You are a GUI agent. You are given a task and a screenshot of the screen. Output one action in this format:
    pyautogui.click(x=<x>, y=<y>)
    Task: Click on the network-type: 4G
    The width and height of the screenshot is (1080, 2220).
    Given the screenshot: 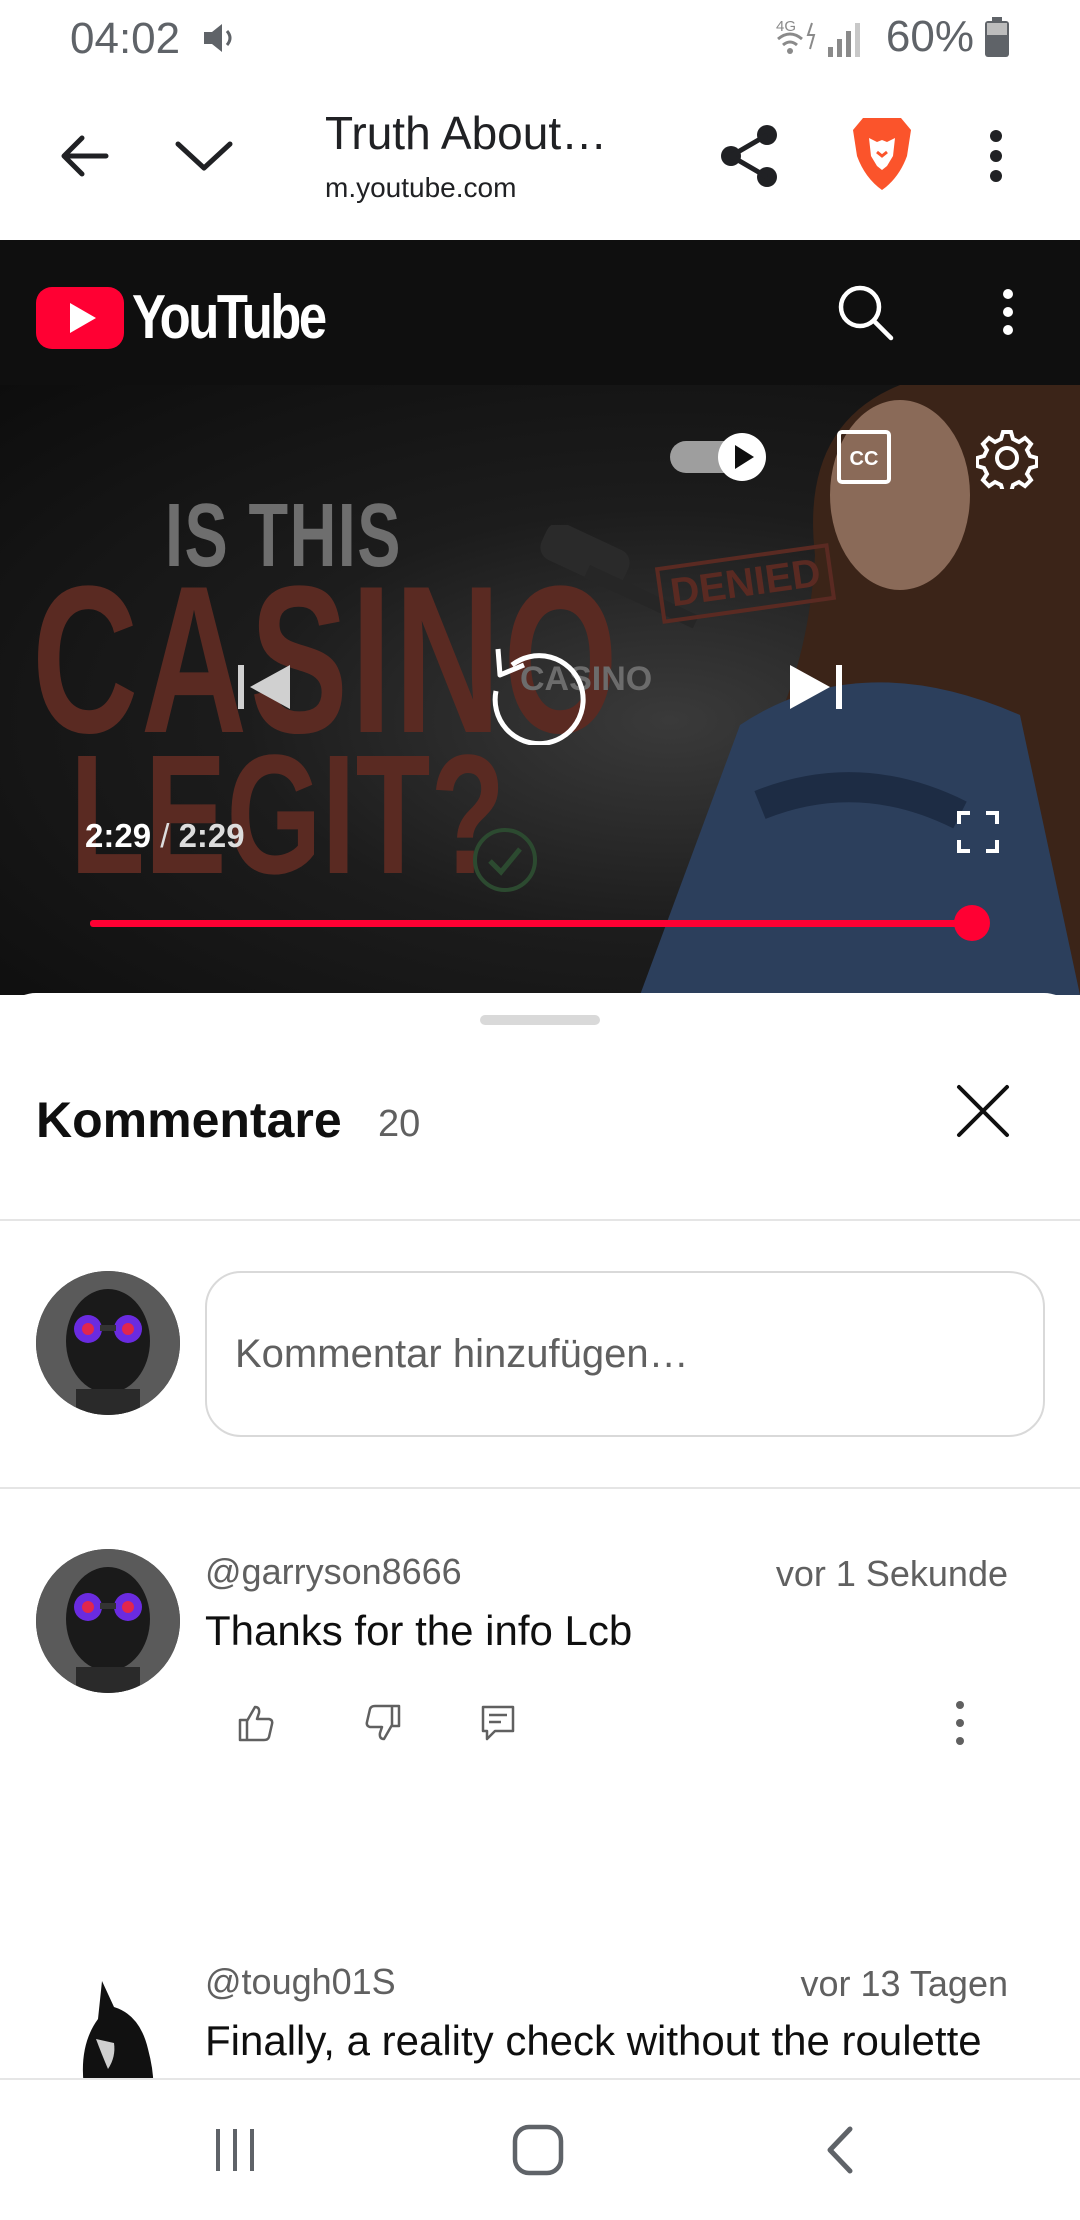 What is the action you would take?
    pyautogui.click(x=786, y=26)
    